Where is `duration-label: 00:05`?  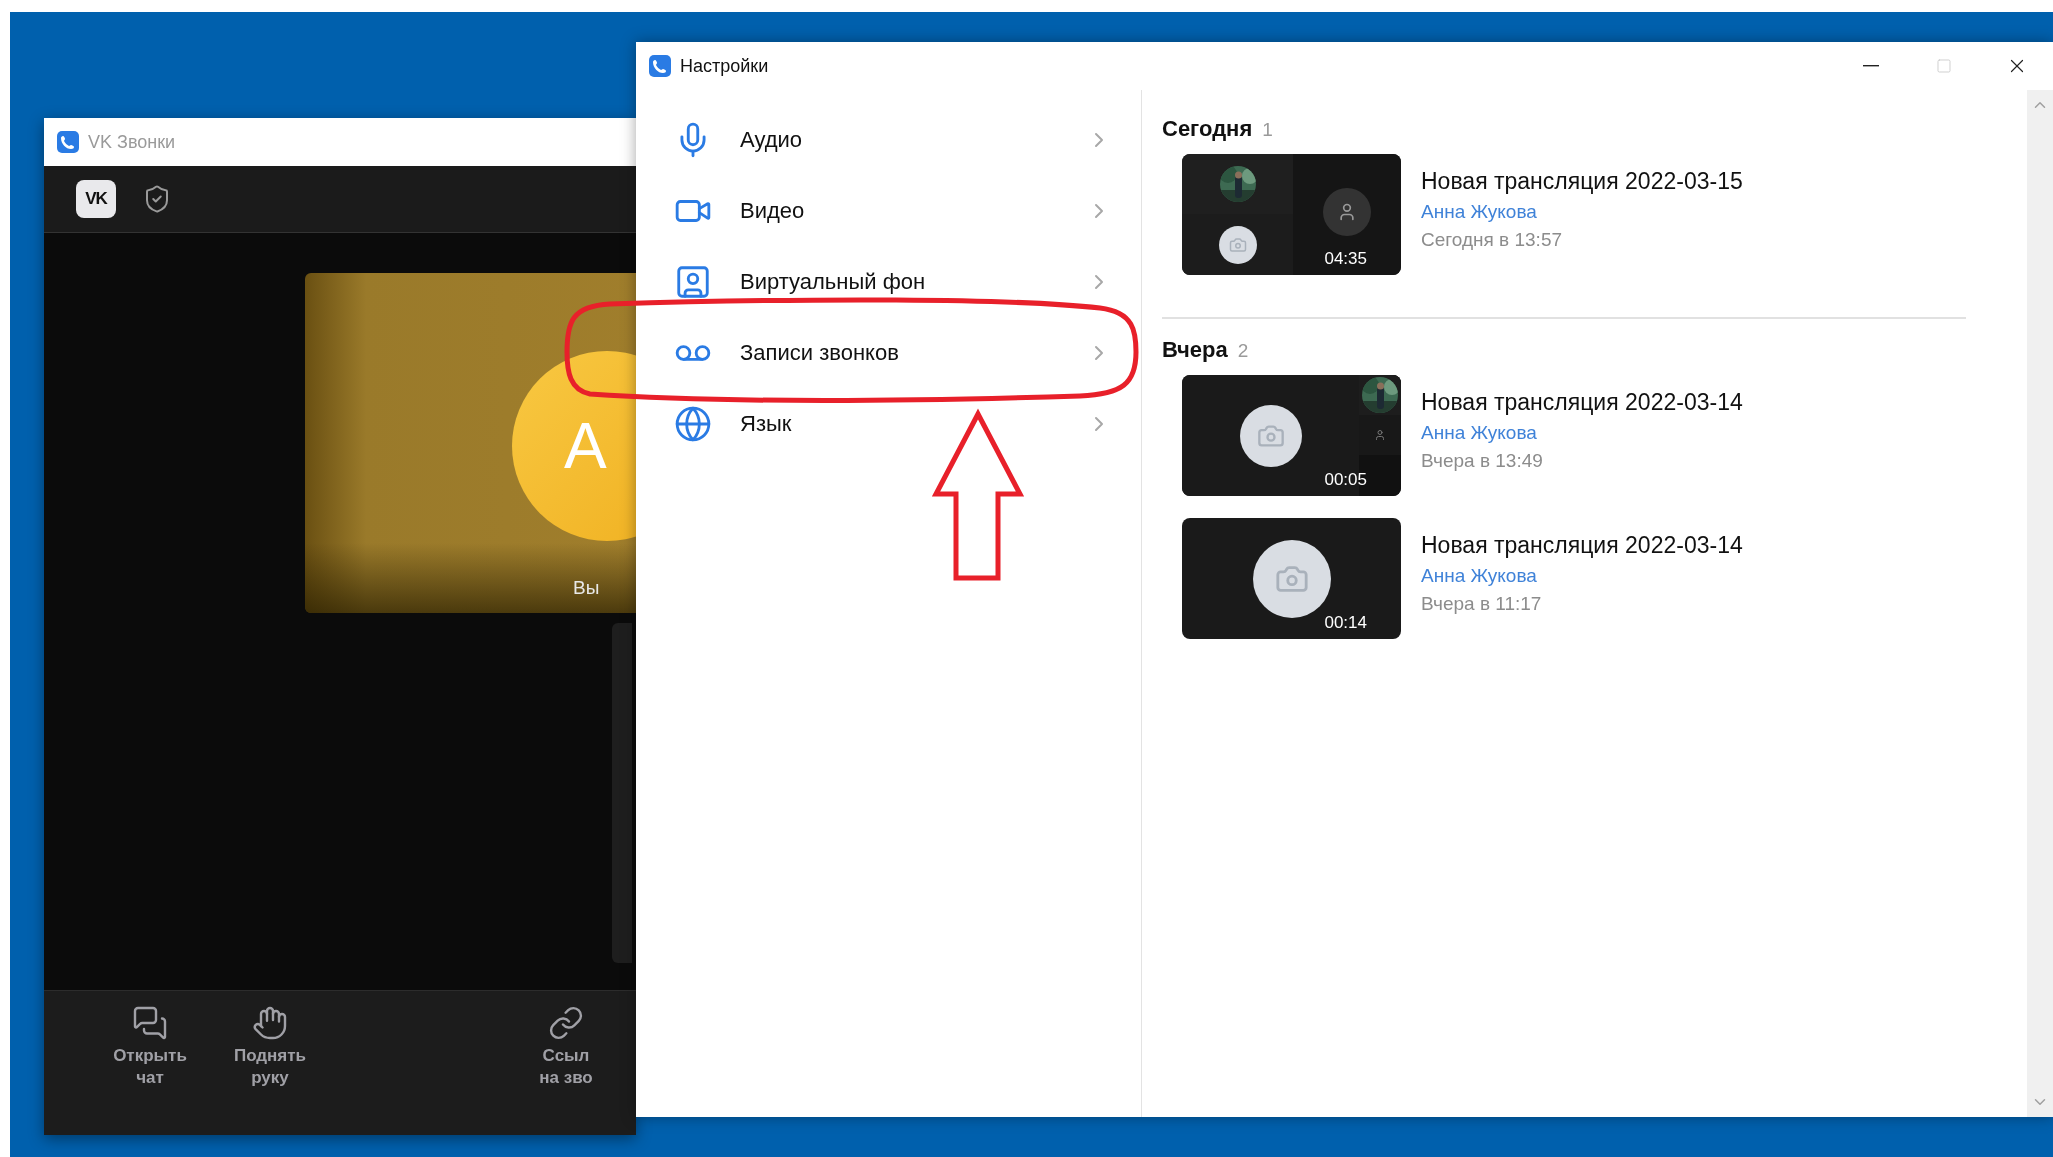 duration-label: 00:05 is located at coordinates (1345, 480).